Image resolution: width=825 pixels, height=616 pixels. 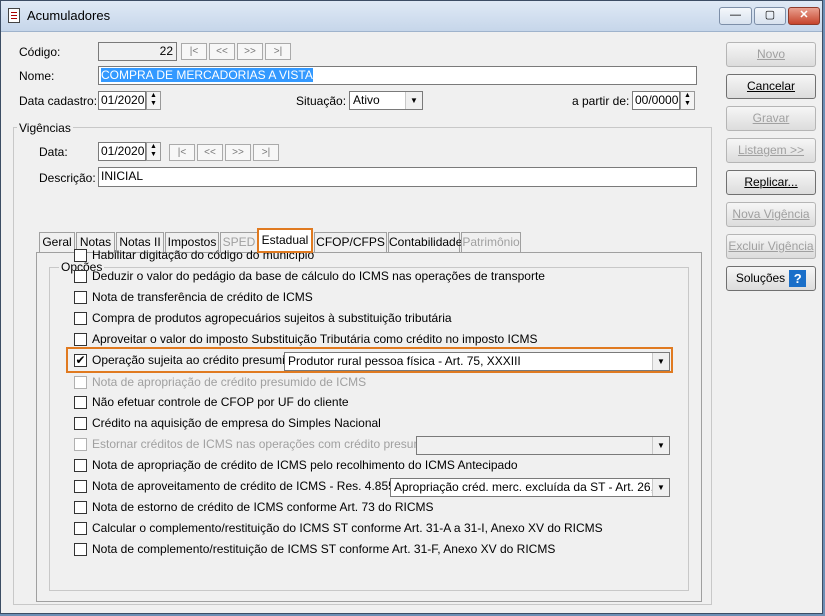 I want to click on help-question-icon: ?, so click(x=798, y=279).